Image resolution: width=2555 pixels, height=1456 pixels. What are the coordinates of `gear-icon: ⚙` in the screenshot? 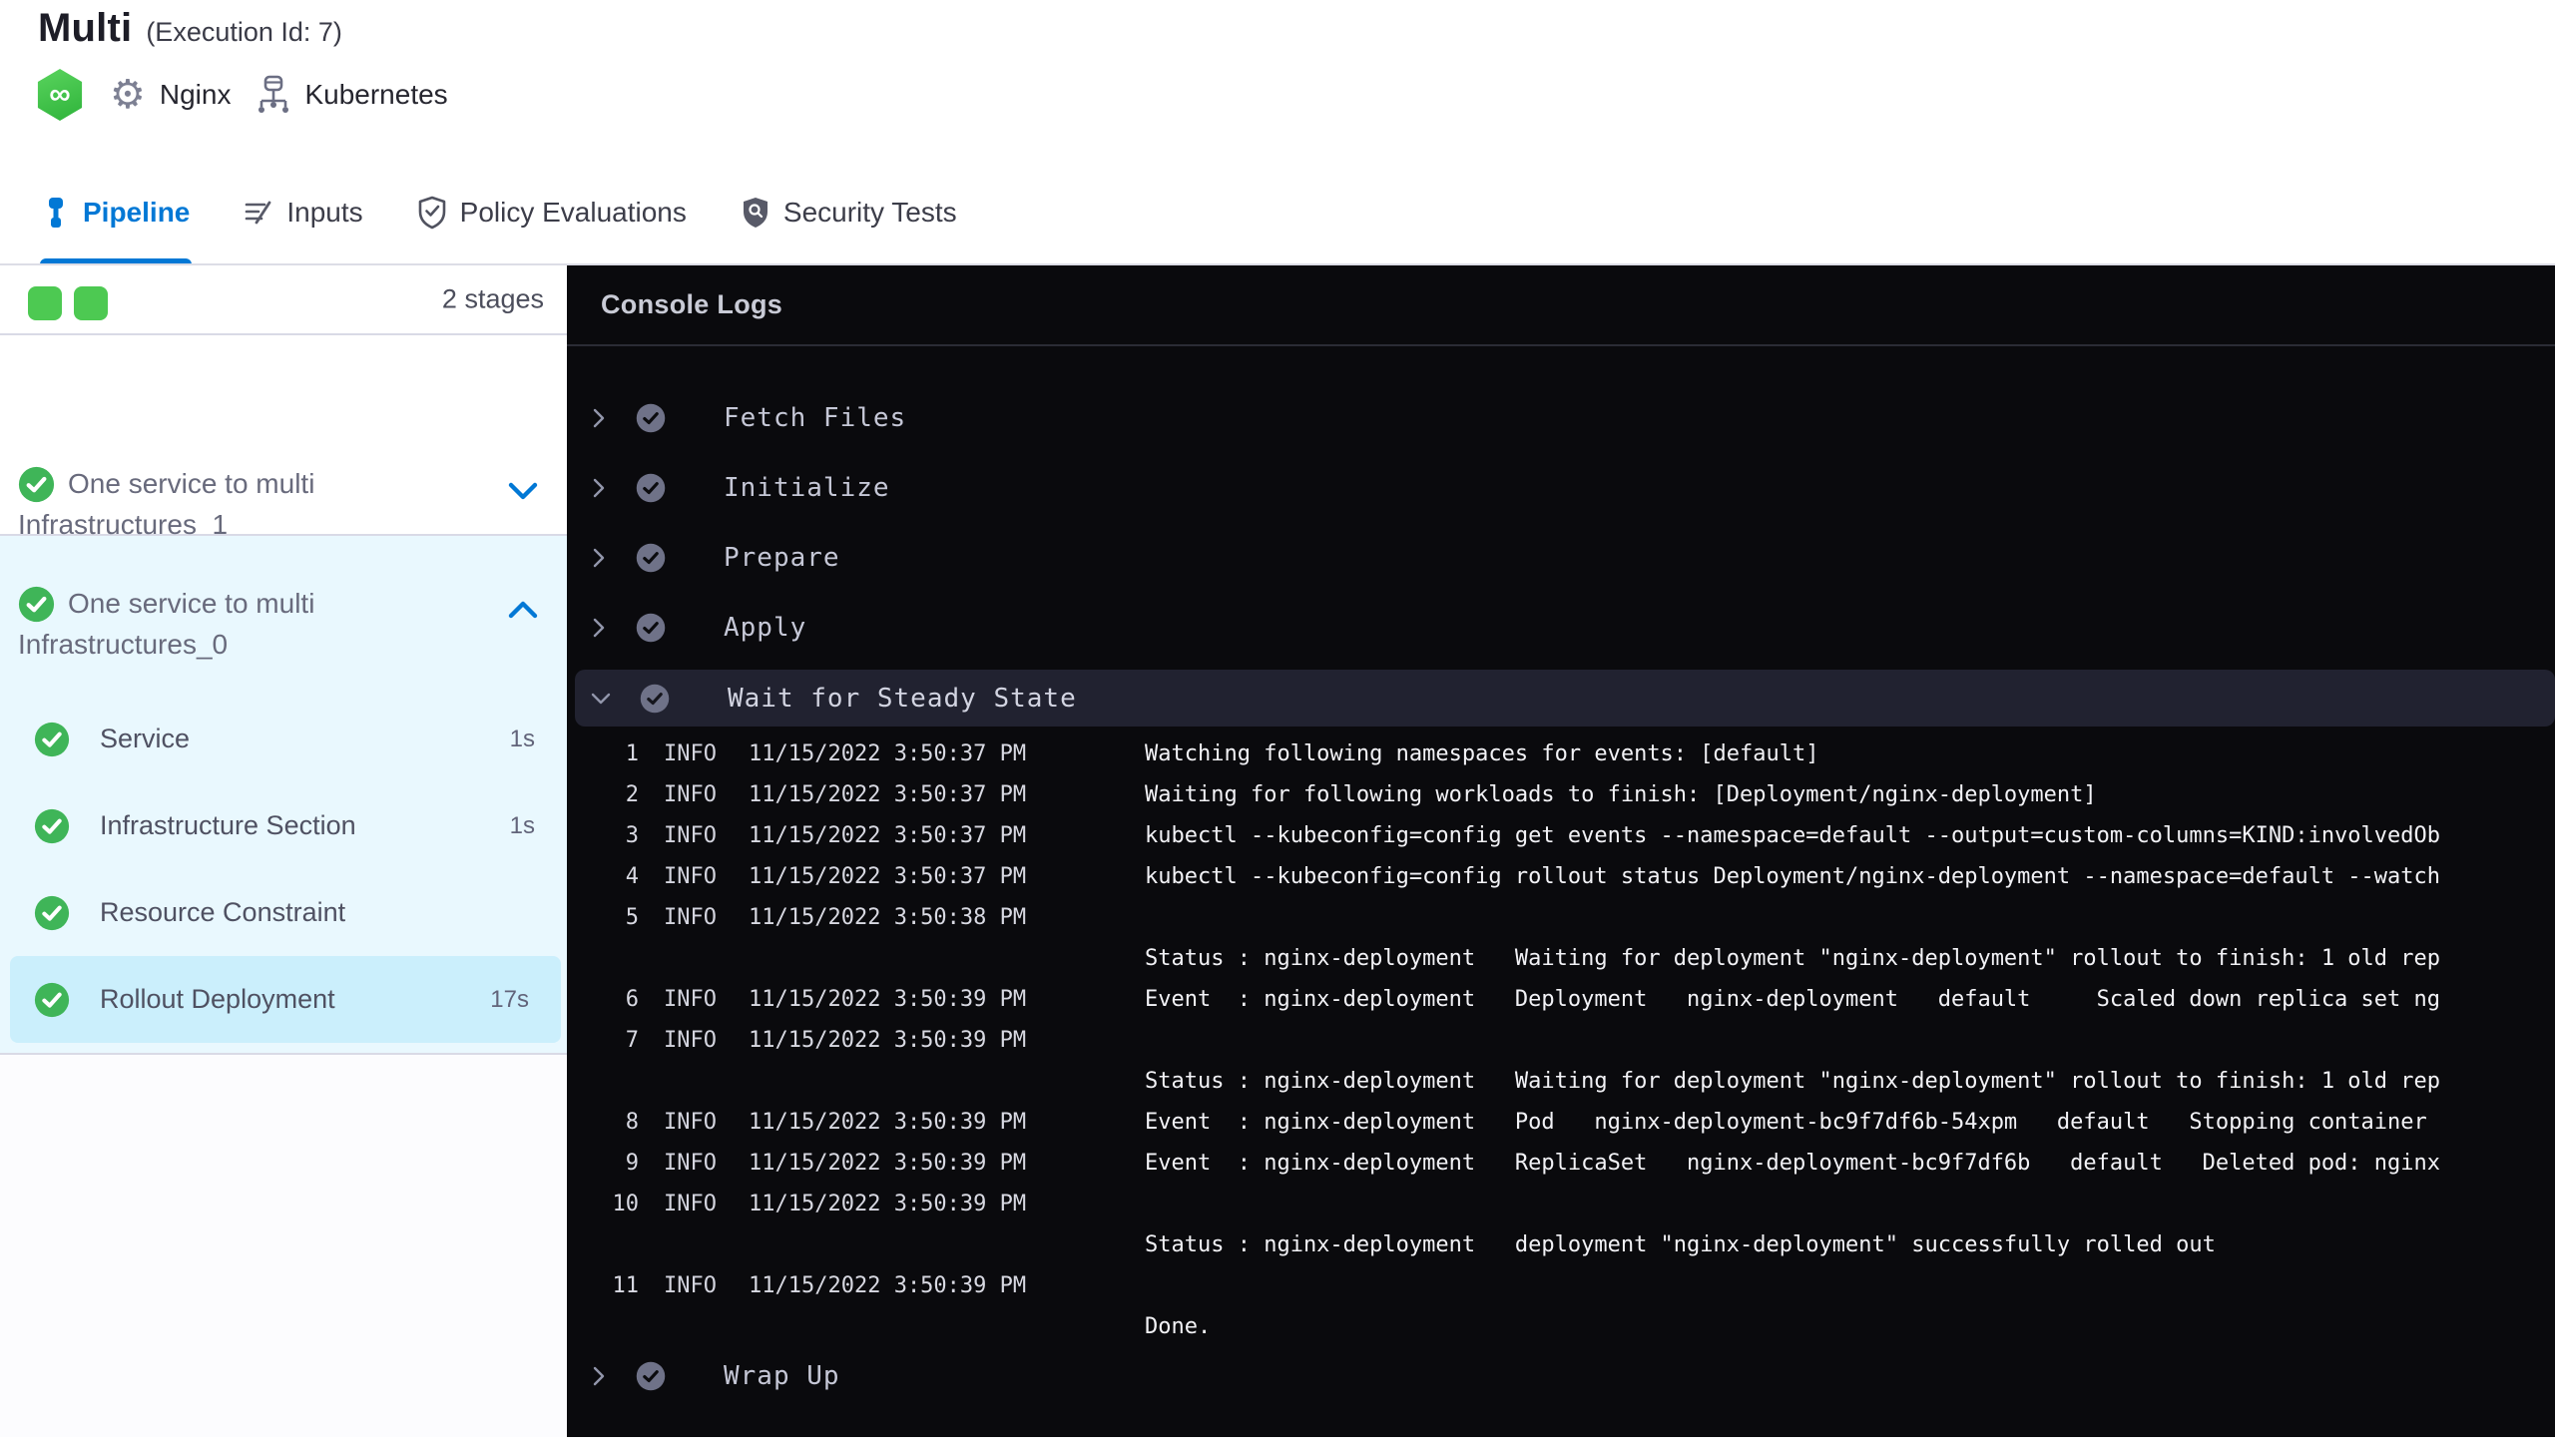 It's located at (128, 95).